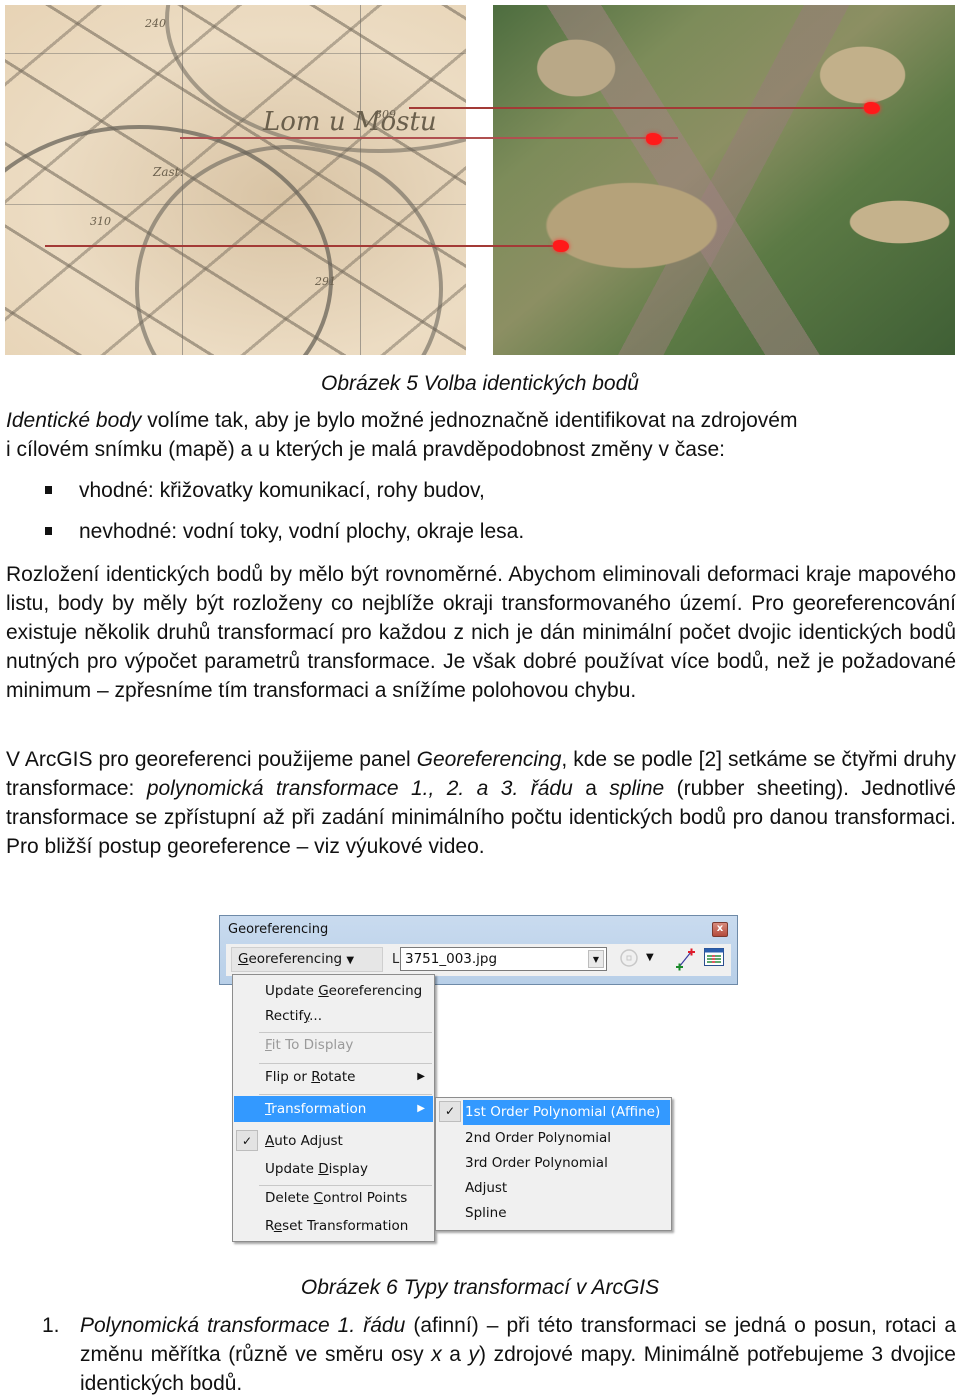 The width and height of the screenshot is (960, 1399). Describe the element at coordinates (553, 1138) in the screenshot. I see `submenu-item-2nd-order-polynomial: 2nd Order Polynomial` at that location.